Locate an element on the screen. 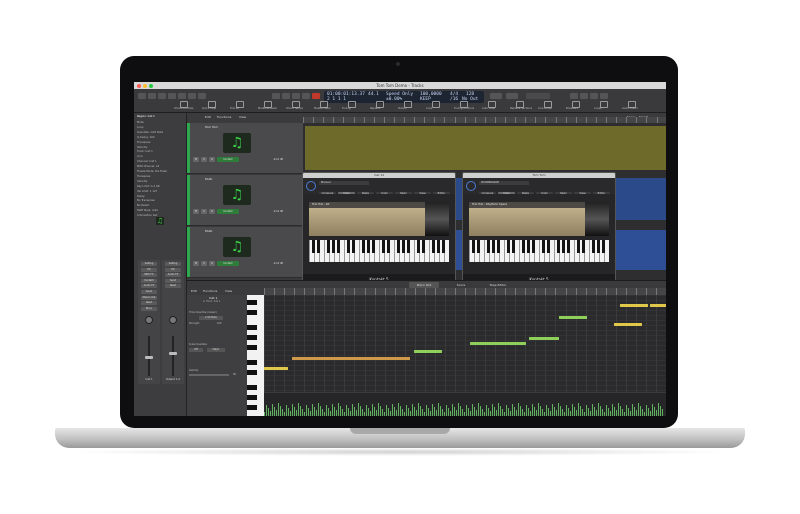  region-label: Region: Inst 1 is located at coordinates (160, 117).